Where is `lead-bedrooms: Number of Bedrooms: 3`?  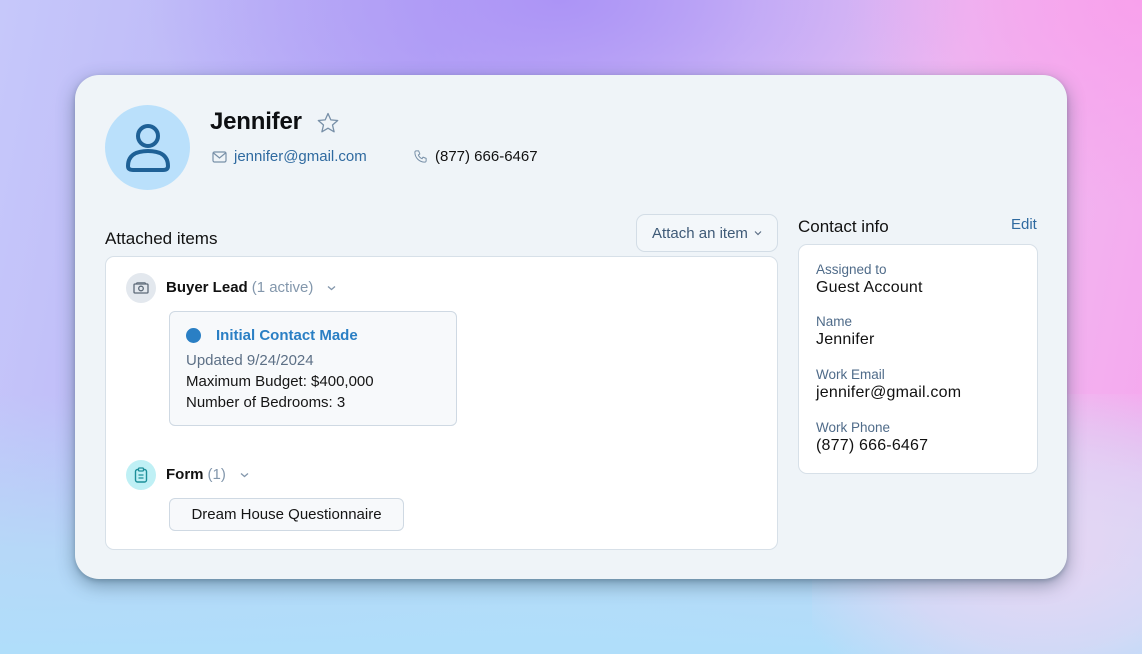
lead-bedrooms: Number of Bedrooms: 3 is located at coordinates (266, 402).